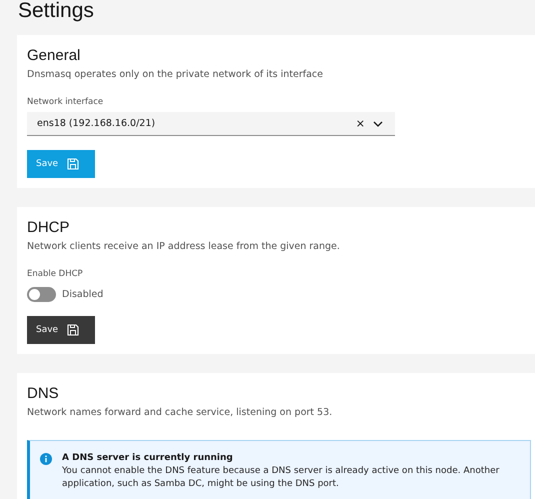 The height and width of the screenshot is (499, 535). I want to click on section-description: Dnsmasq operates only on the private network of its interface, so click(175, 75).